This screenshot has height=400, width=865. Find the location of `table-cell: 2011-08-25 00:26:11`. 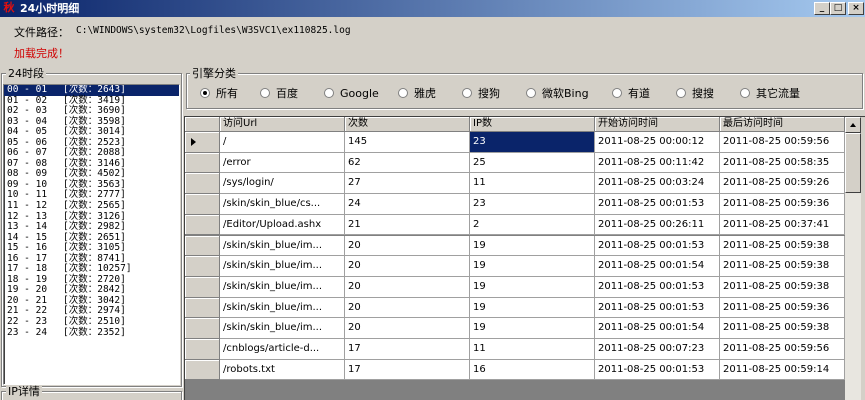

table-cell: 2011-08-25 00:26:11 is located at coordinates (657, 225).